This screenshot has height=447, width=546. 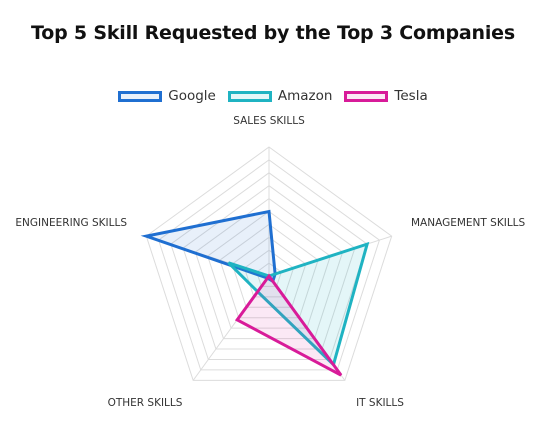 What do you see at coordinates (468, 223) in the screenshot?
I see `axis-label: MANAGEMENT SKILLS` at bounding box center [468, 223].